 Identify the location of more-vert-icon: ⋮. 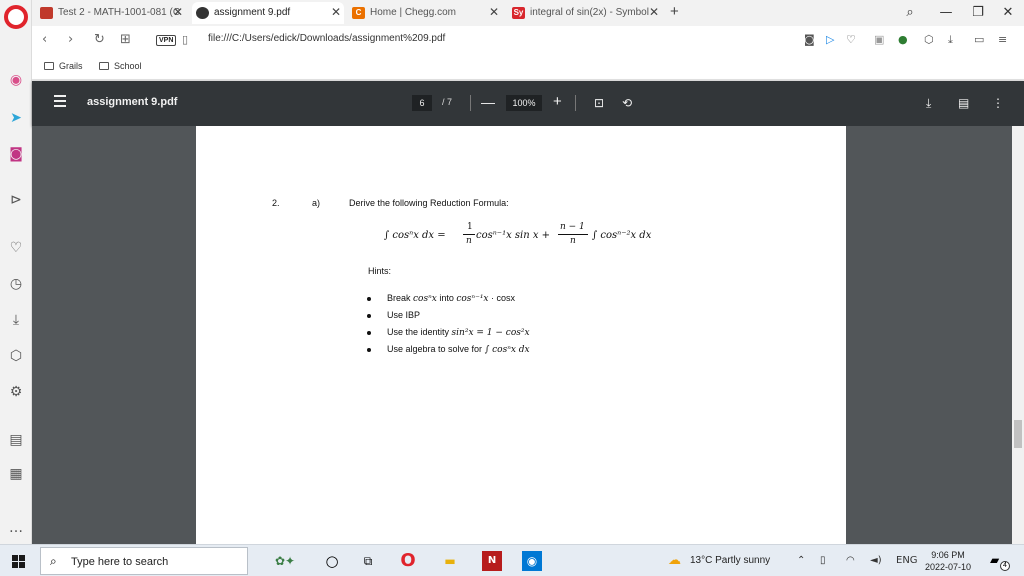
(998, 103).